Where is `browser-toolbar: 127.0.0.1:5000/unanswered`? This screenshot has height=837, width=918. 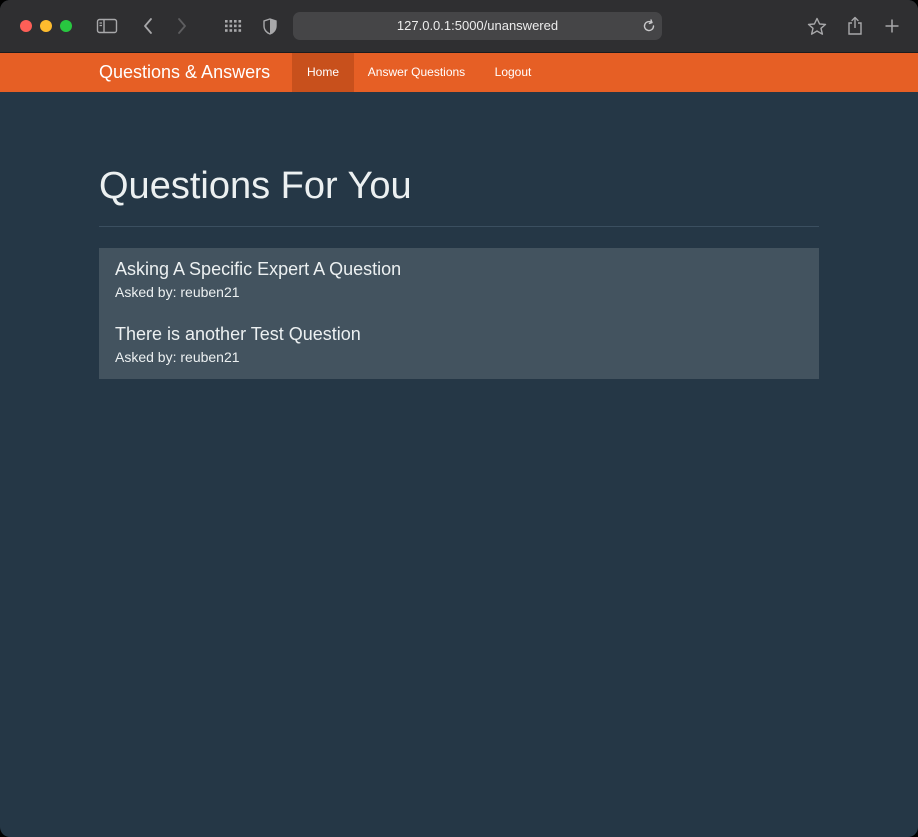
browser-toolbar: 127.0.0.1:5000/unanswered is located at coordinates (459, 26).